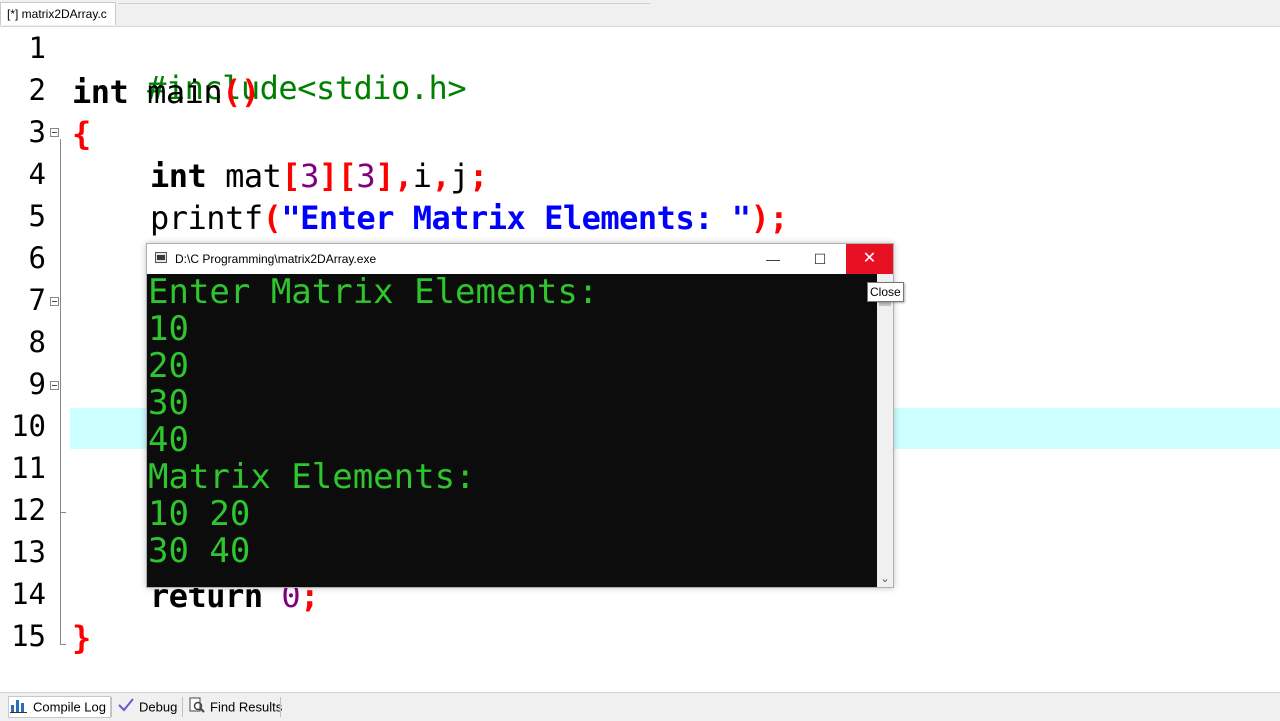 This screenshot has height=721, width=1280. Describe the element at coordinates (885, 430) in the screenshot. I see `console-scrollbar: ⌄` at that location.